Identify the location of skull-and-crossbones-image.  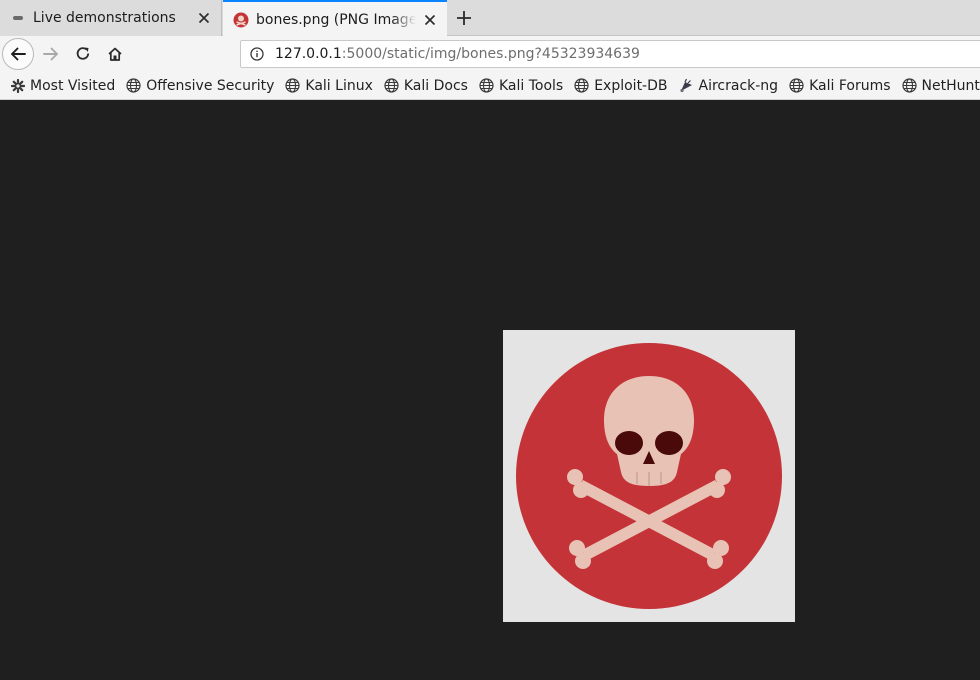
(649, 476).